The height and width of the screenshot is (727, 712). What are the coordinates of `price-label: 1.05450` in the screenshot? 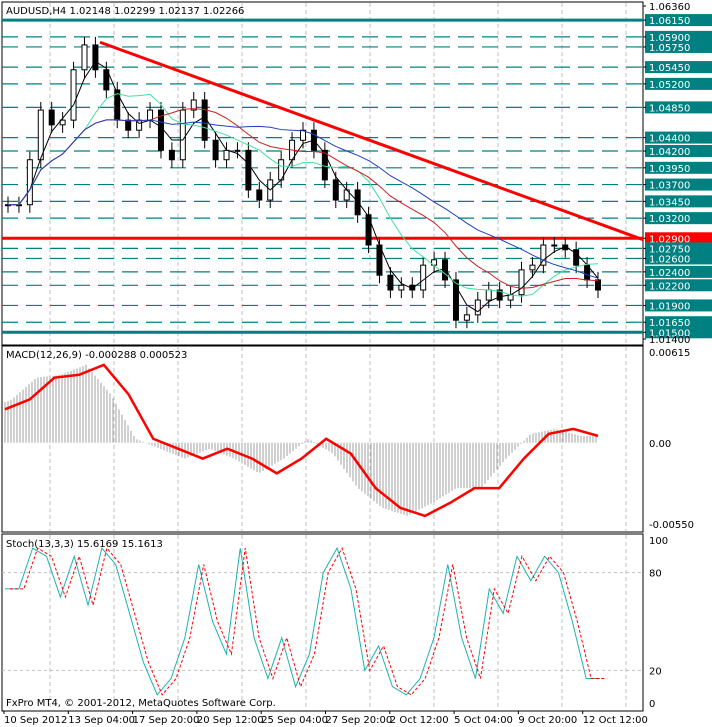 It's located at (669, 68).